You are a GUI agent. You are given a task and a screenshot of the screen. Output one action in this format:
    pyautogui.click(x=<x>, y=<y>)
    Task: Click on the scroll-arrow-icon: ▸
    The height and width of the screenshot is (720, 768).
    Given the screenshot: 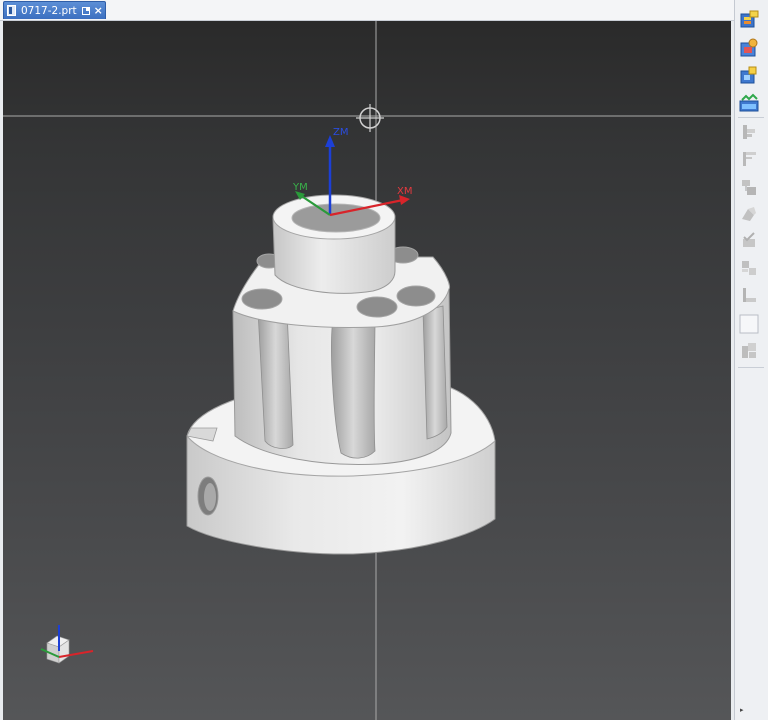 What is the action you would take?
    pyautogui.click(x=742, y=710)
    